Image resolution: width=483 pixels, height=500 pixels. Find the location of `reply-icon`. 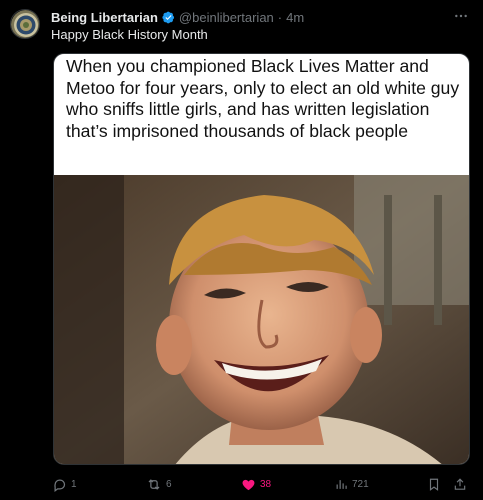

reply-icon is located at coordinates (60, 485).